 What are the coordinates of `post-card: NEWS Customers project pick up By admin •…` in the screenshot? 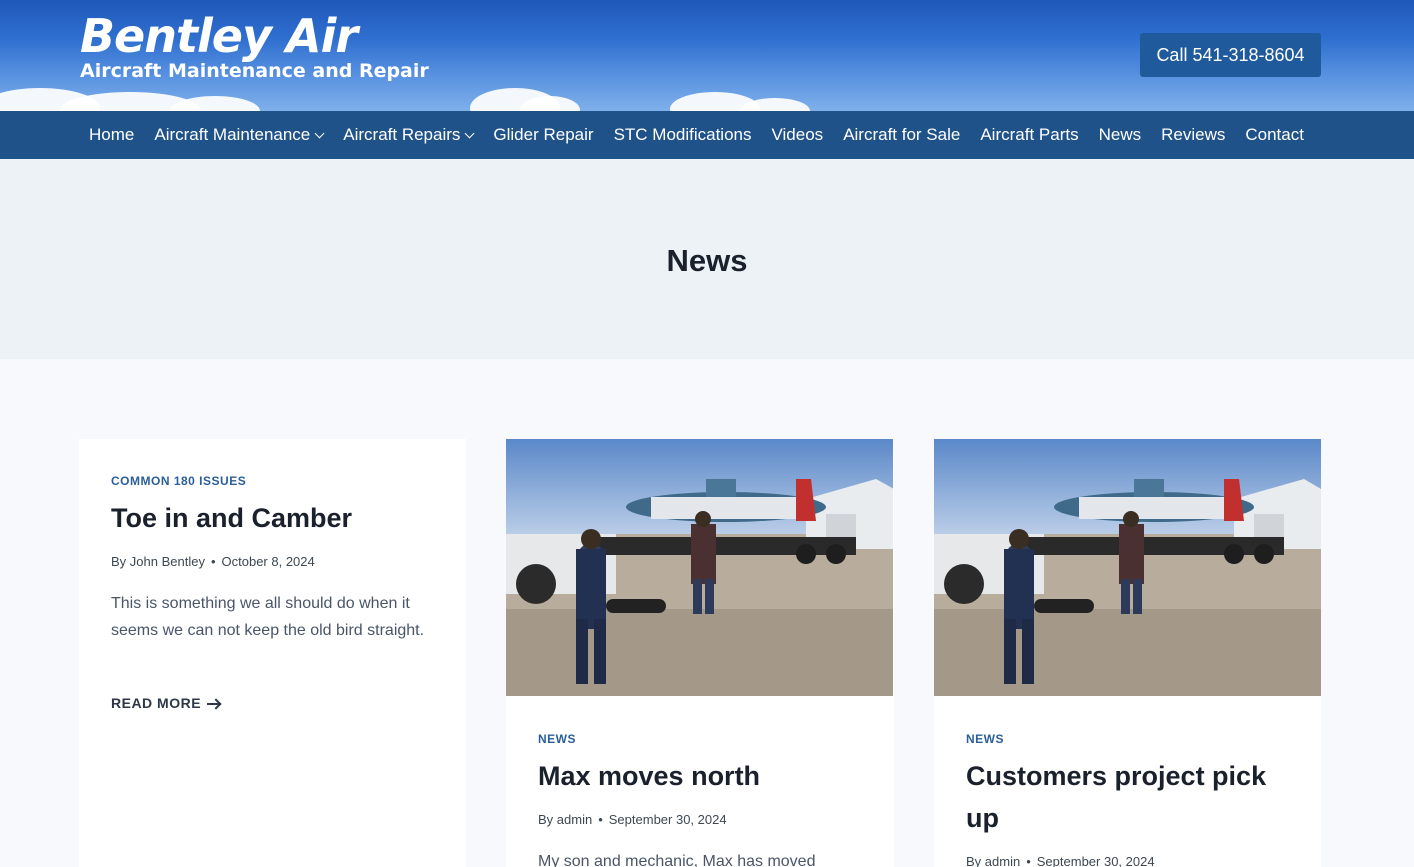 It's located at (1127, 653).